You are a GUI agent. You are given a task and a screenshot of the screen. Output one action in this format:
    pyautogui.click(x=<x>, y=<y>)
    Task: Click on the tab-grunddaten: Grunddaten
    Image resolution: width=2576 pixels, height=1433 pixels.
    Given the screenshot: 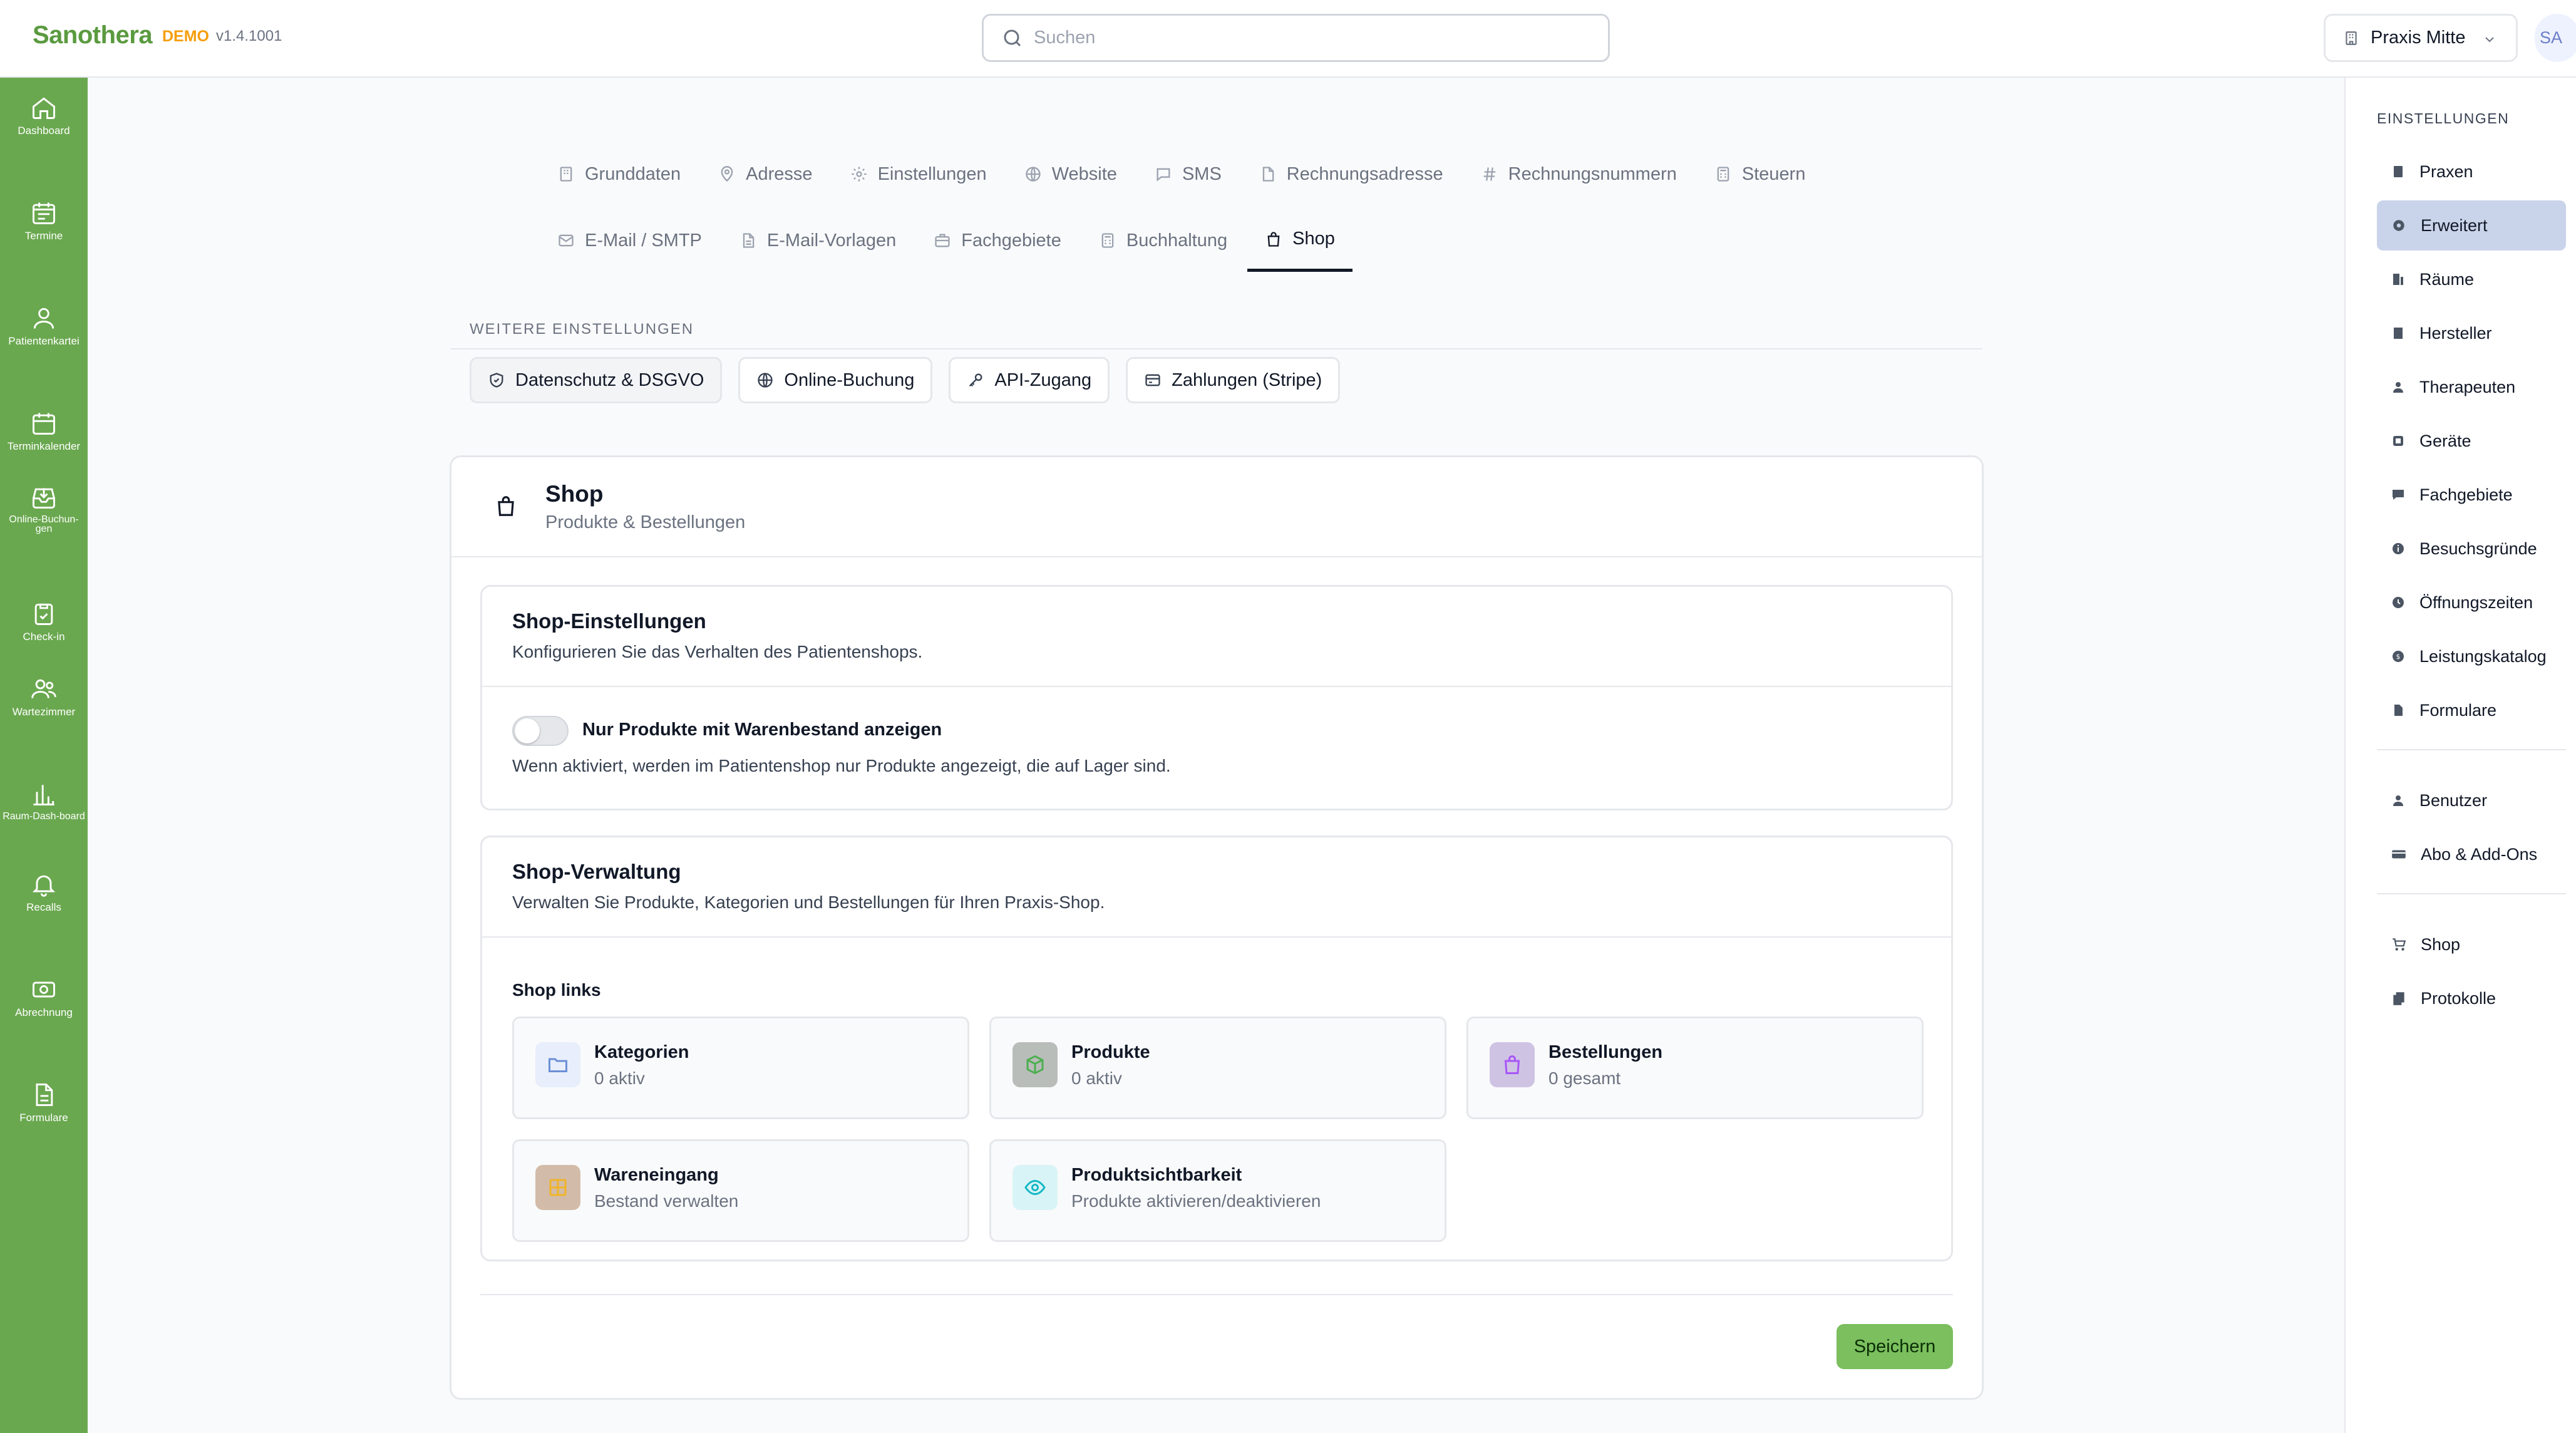 What is the action you would take?
    pyautogui.click(x=627, y=174)
    